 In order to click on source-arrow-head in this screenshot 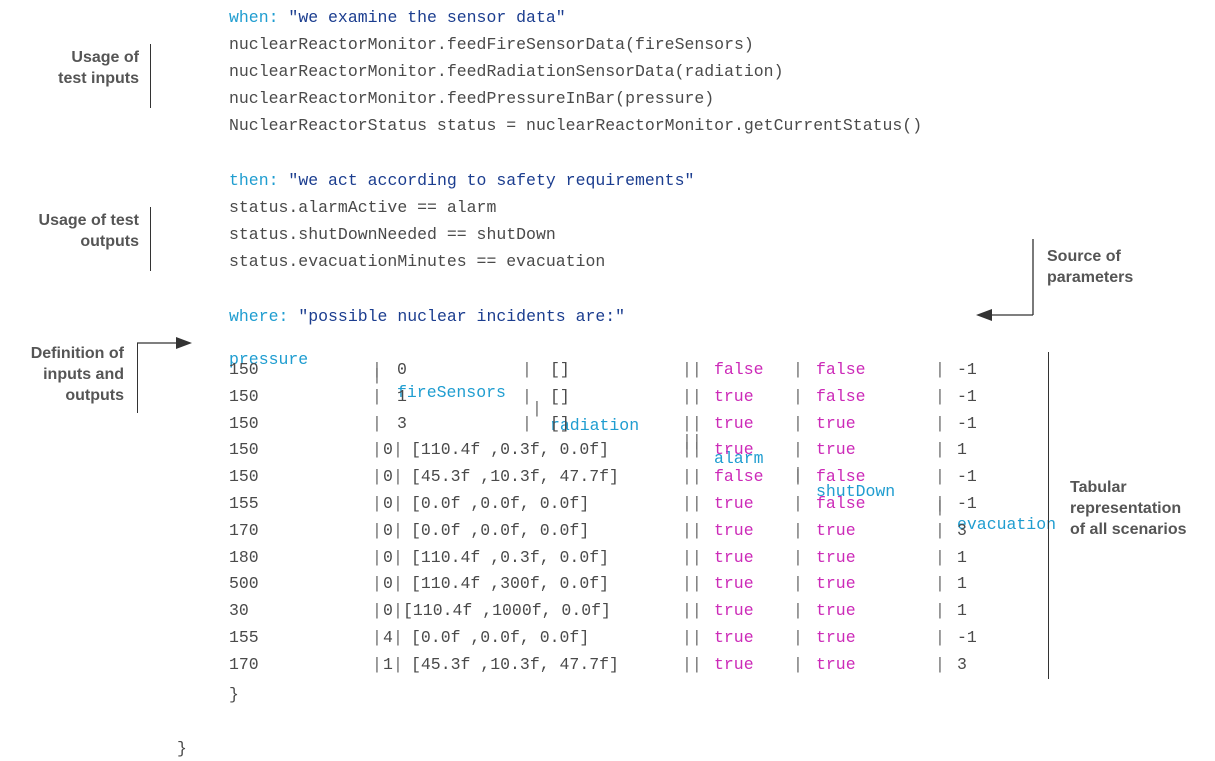, I will do `click(984, 315)`.